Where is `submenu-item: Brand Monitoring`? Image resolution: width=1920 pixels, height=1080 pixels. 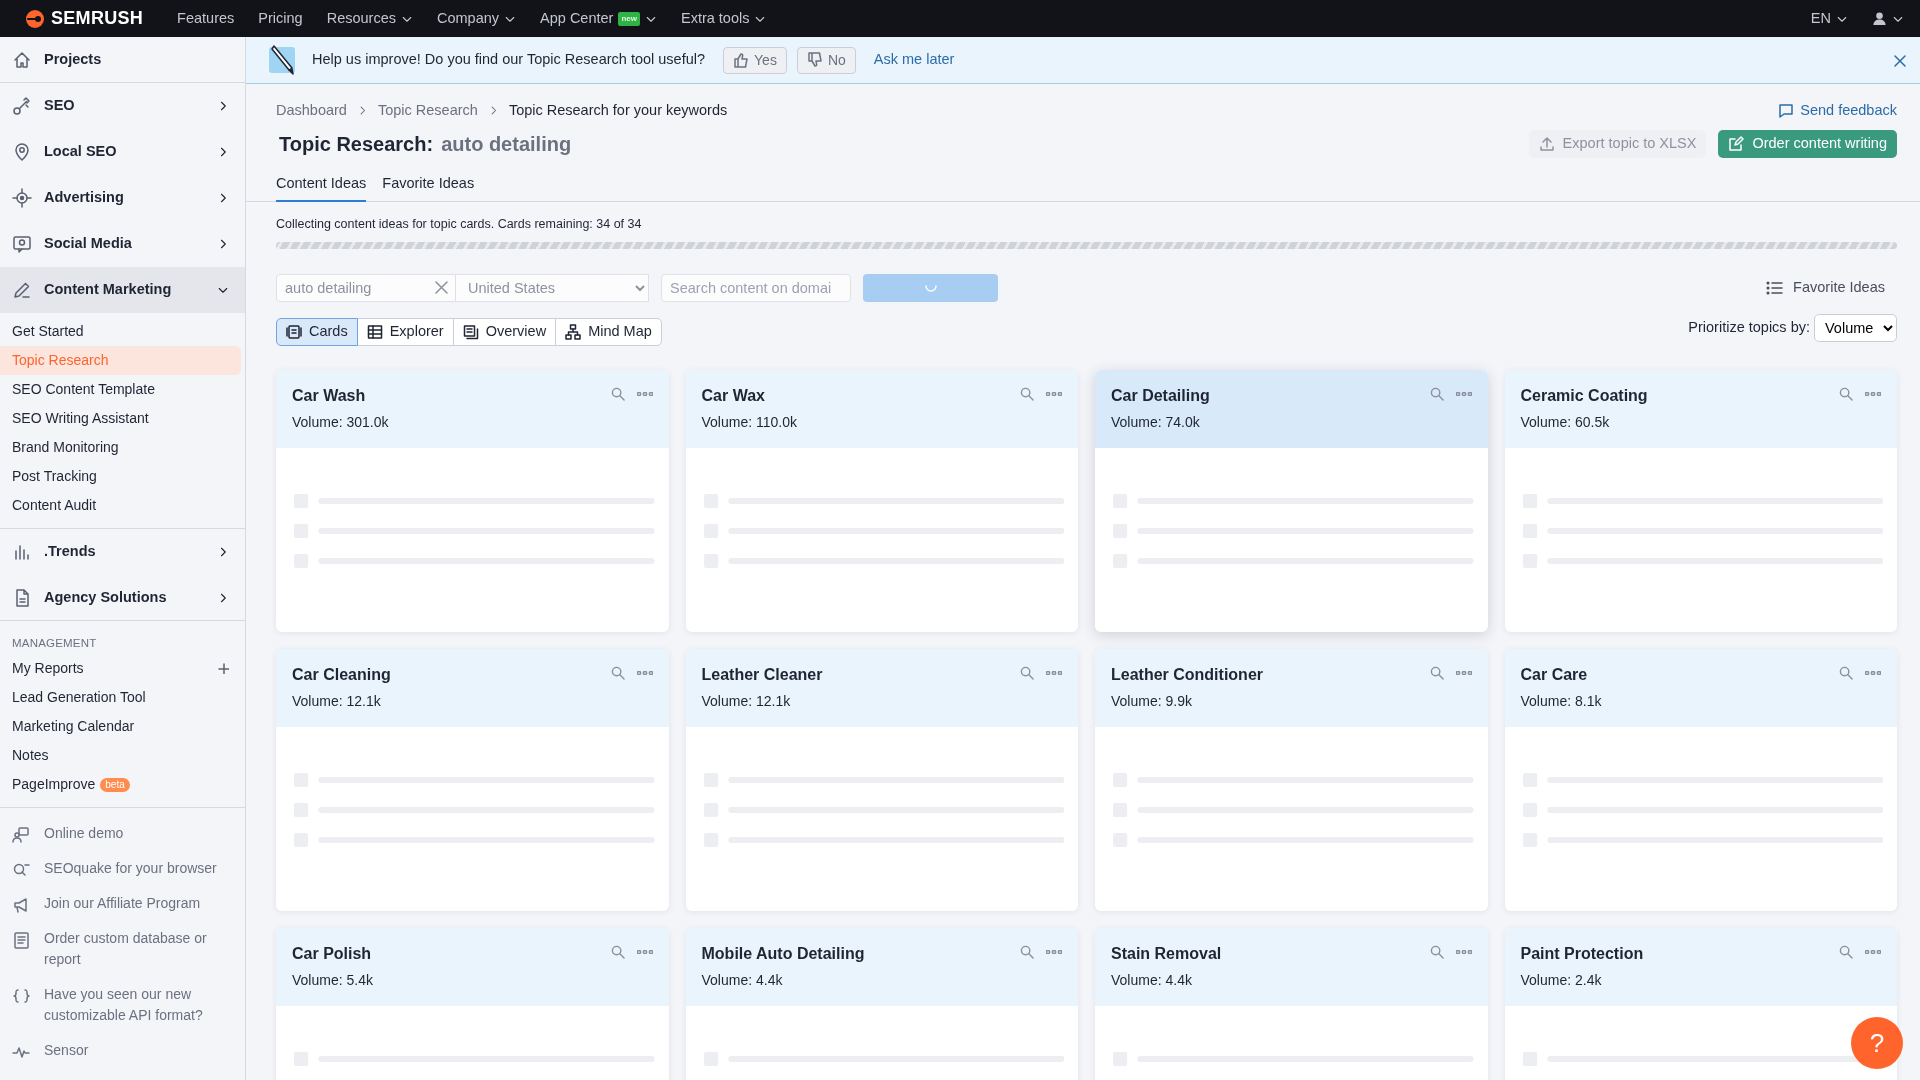 submenu-item: Brand Monitoring is located at coordinates (120, 447).